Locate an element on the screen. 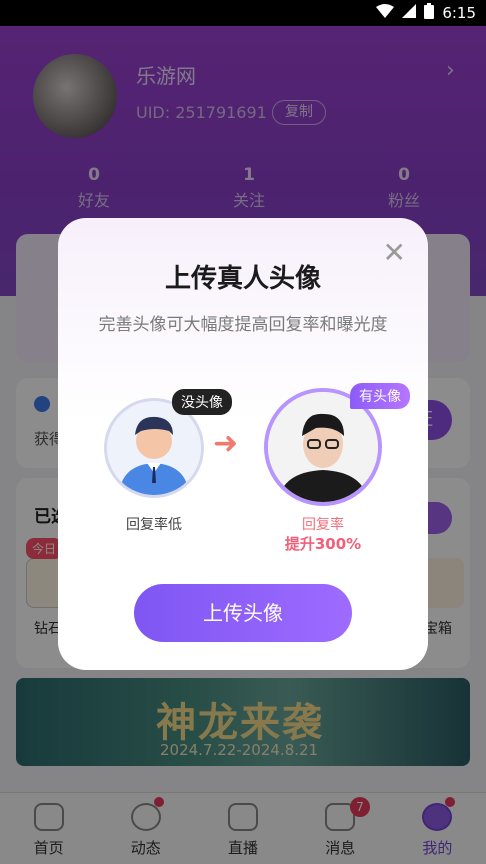  dialog-subtitle: 完善头像可大幅度提高回复率和曝光度 is located at coordinates (243, 325).